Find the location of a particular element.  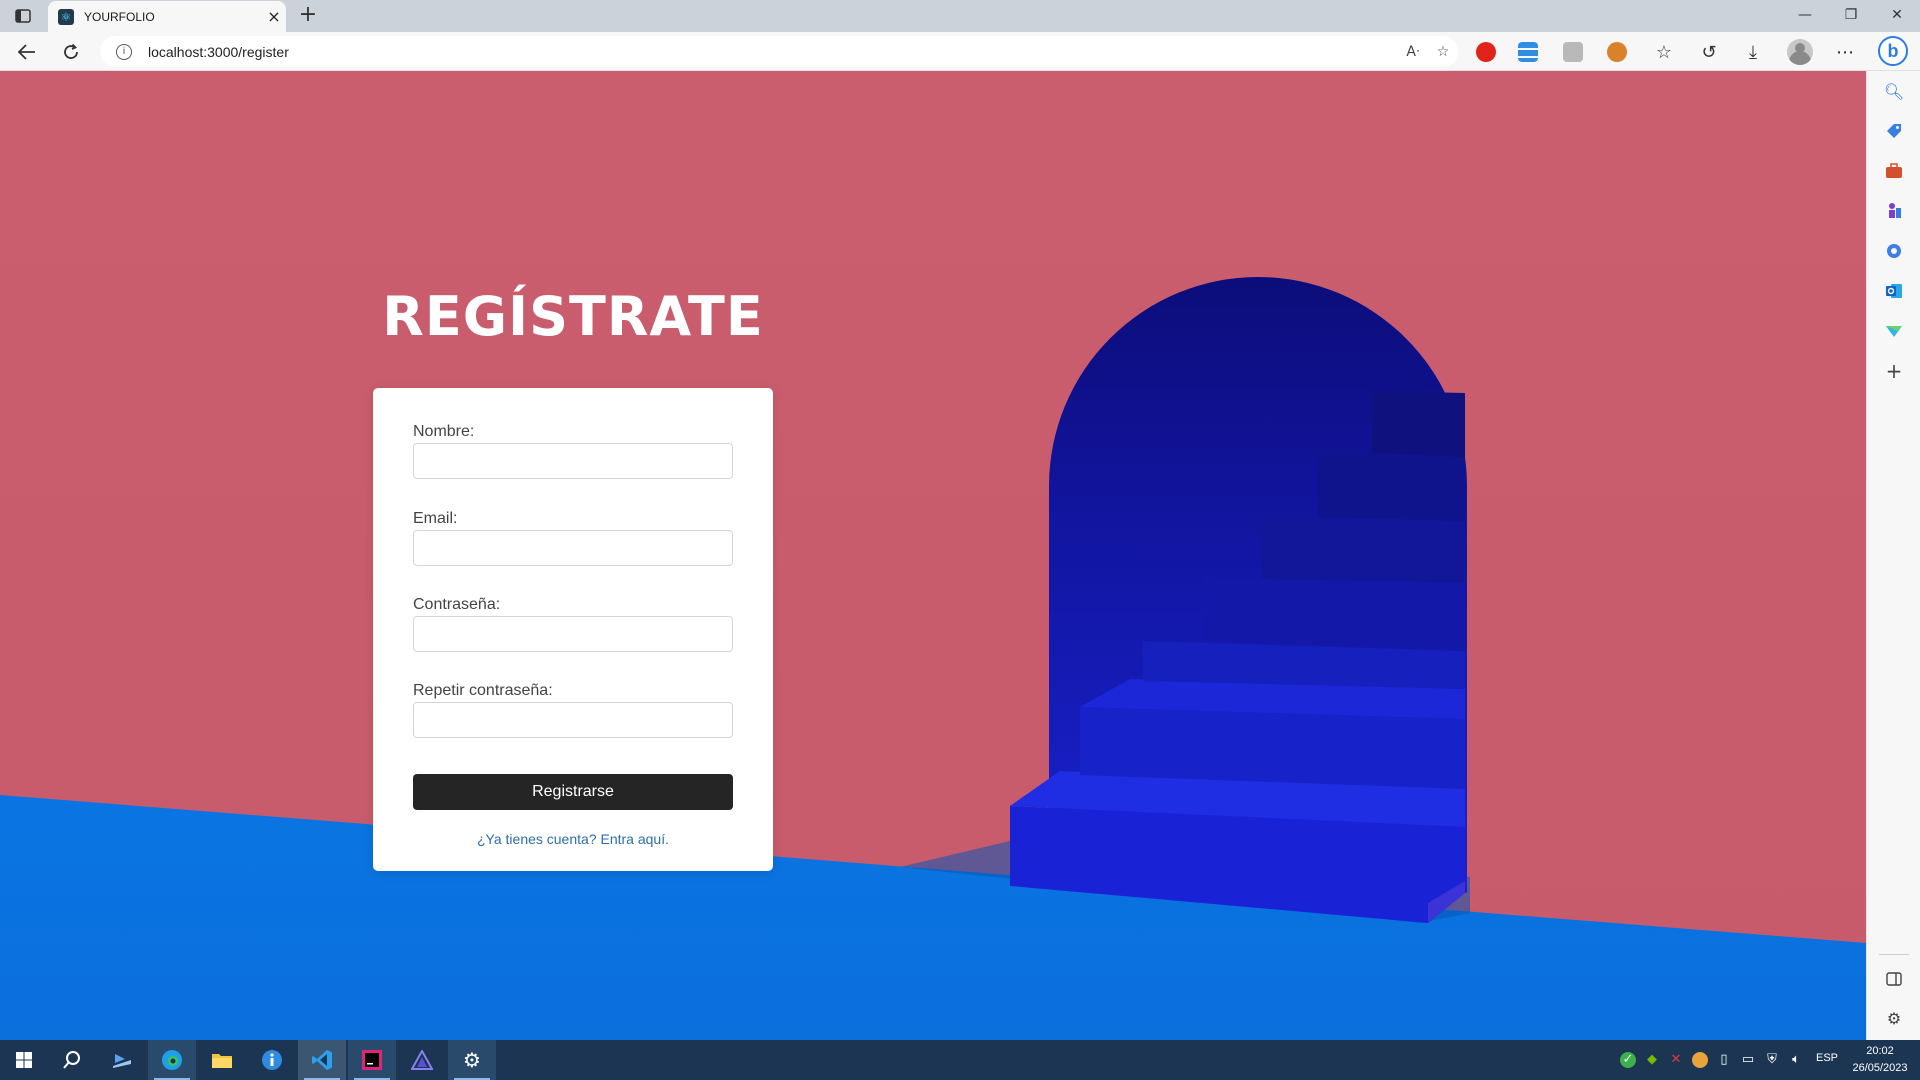

tray-app-red-icon: ✕ is located at coordinates (1676, 1060).